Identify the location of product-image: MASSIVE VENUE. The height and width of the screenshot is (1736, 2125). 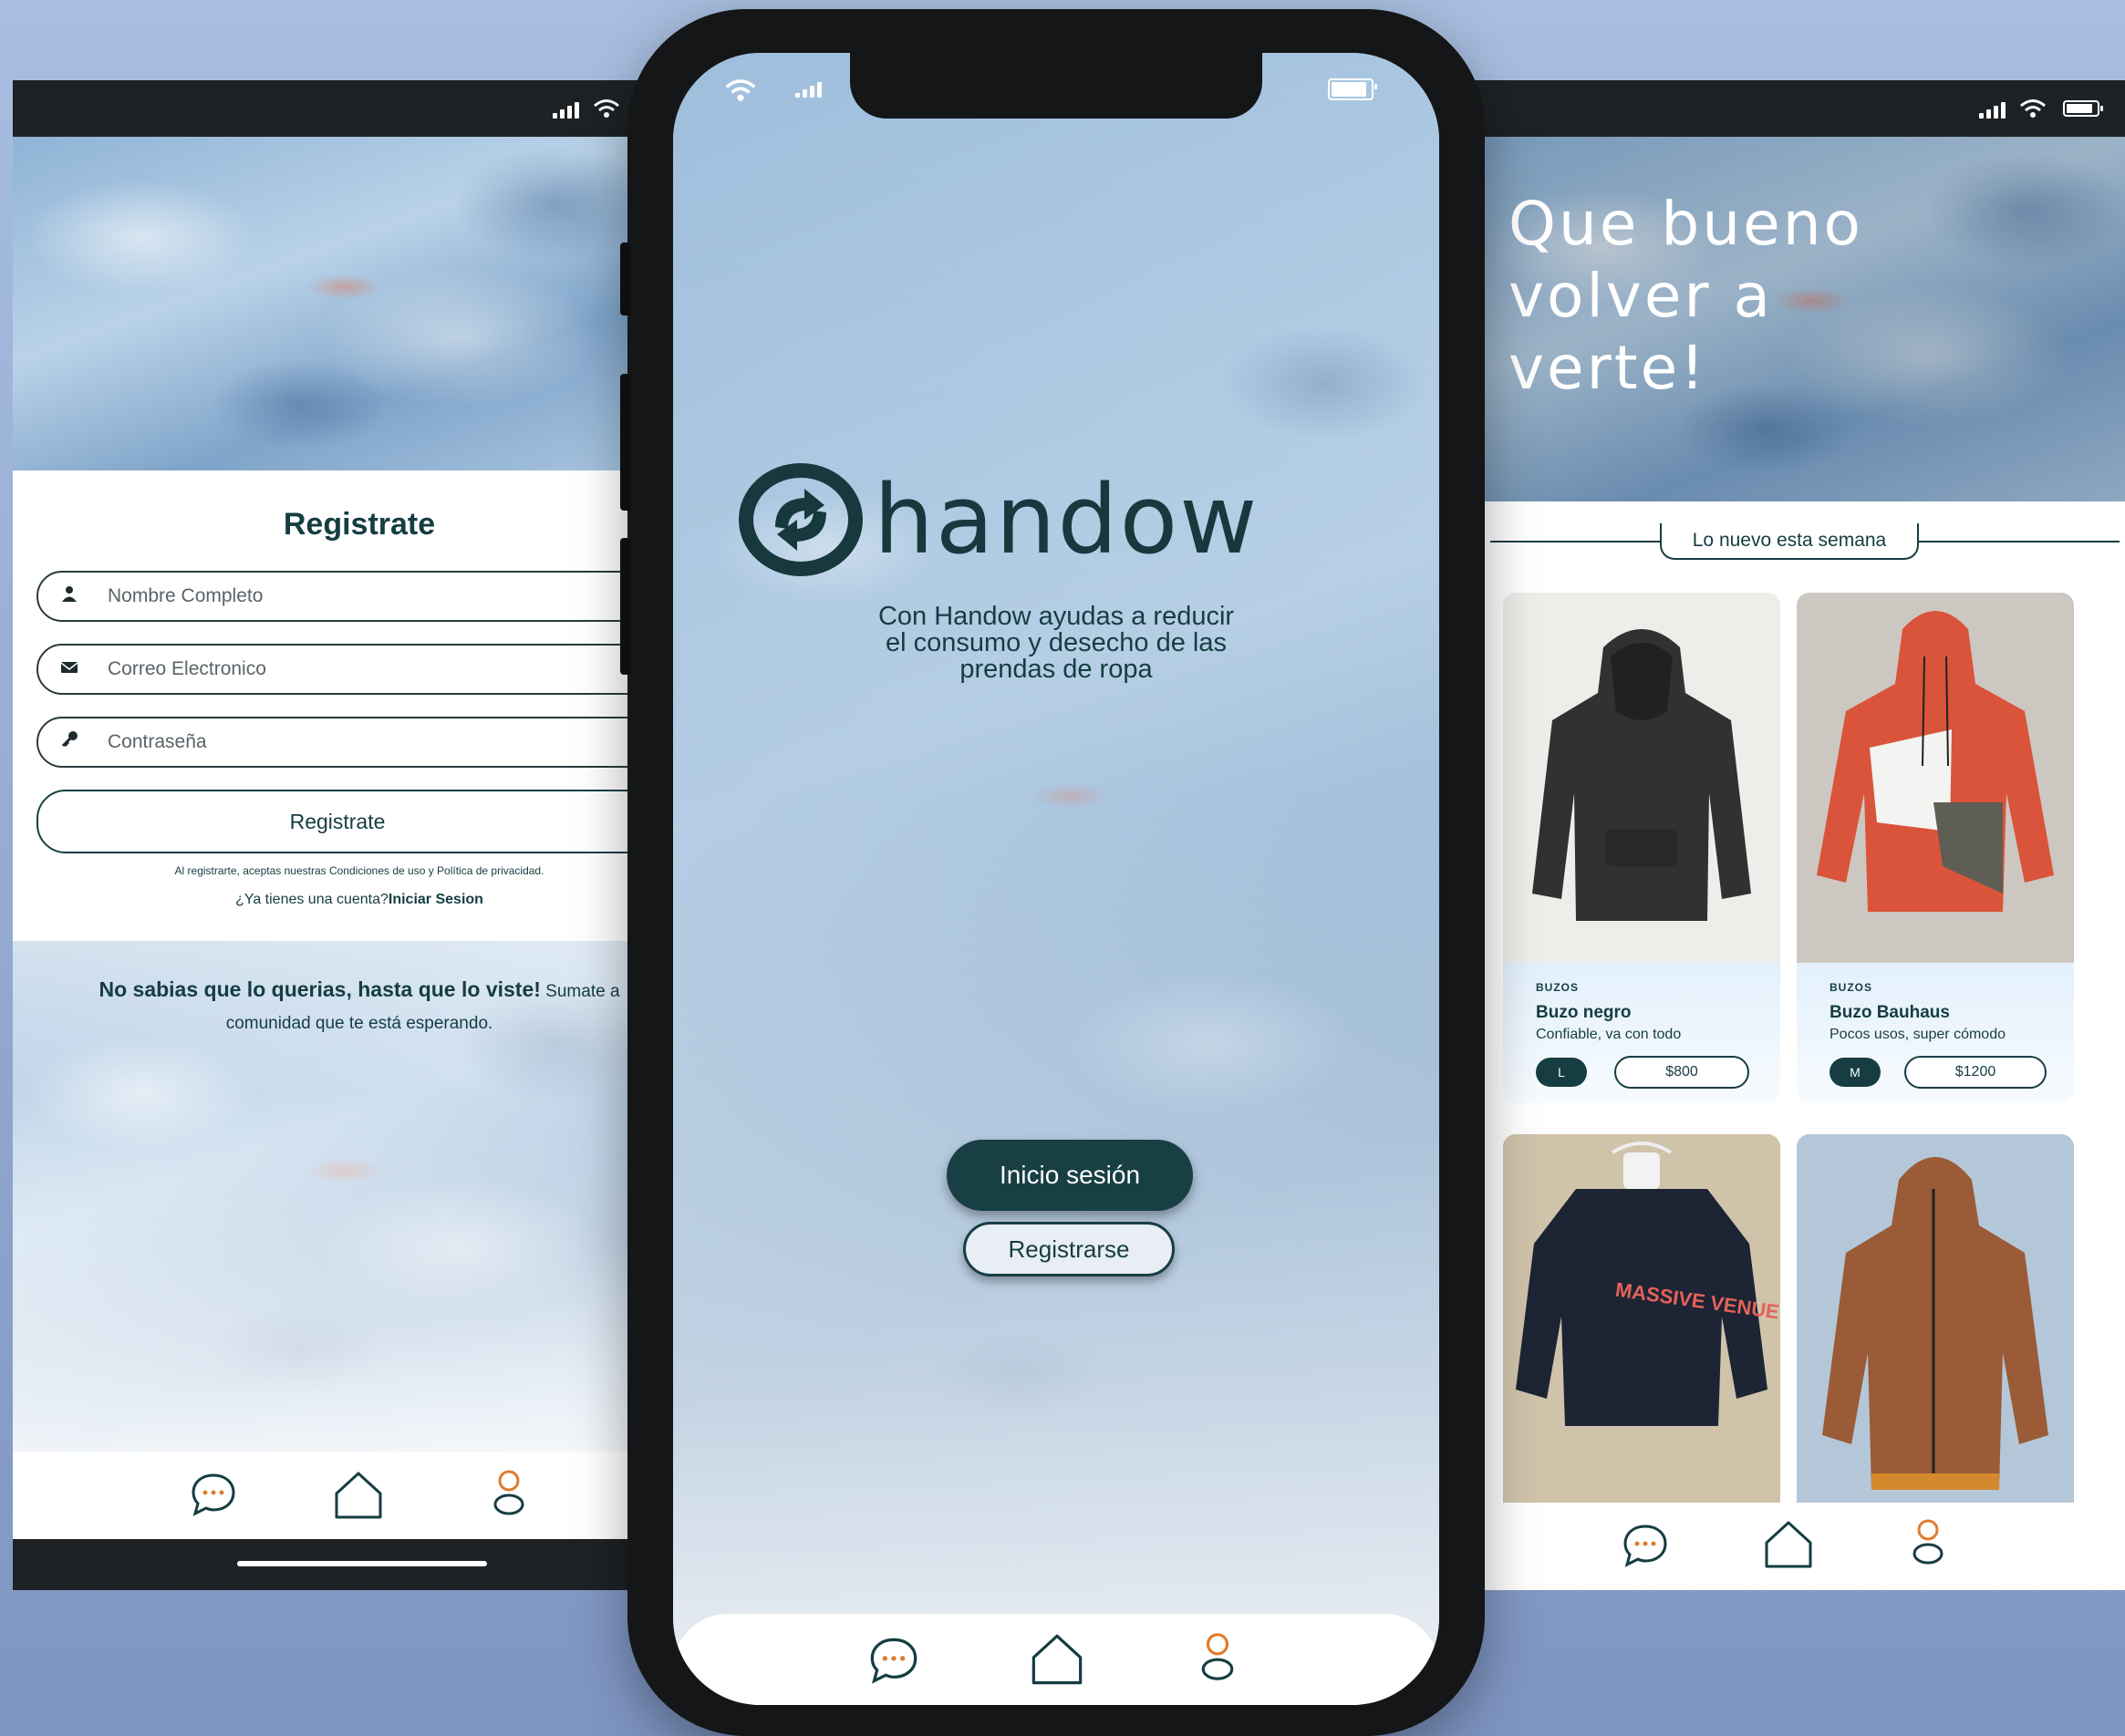
(1641, 1325).